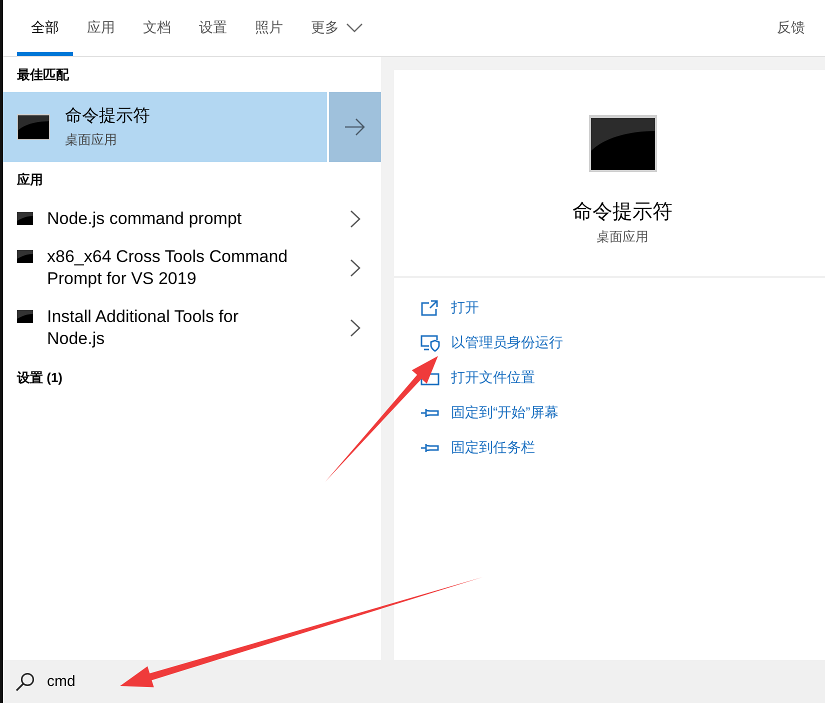  I want to click on feedback-link: 反馈, so click(791, 28).